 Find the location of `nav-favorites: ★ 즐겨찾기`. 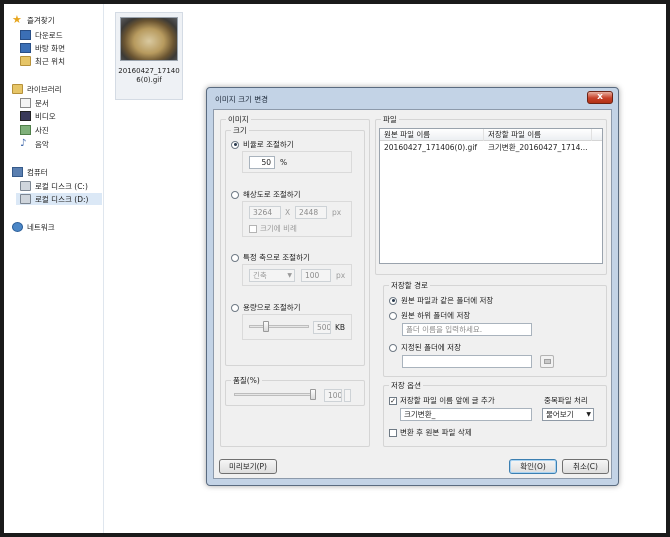

nav-favorites: ★ 즐겨찾기 is located at coordinates (33, 20).